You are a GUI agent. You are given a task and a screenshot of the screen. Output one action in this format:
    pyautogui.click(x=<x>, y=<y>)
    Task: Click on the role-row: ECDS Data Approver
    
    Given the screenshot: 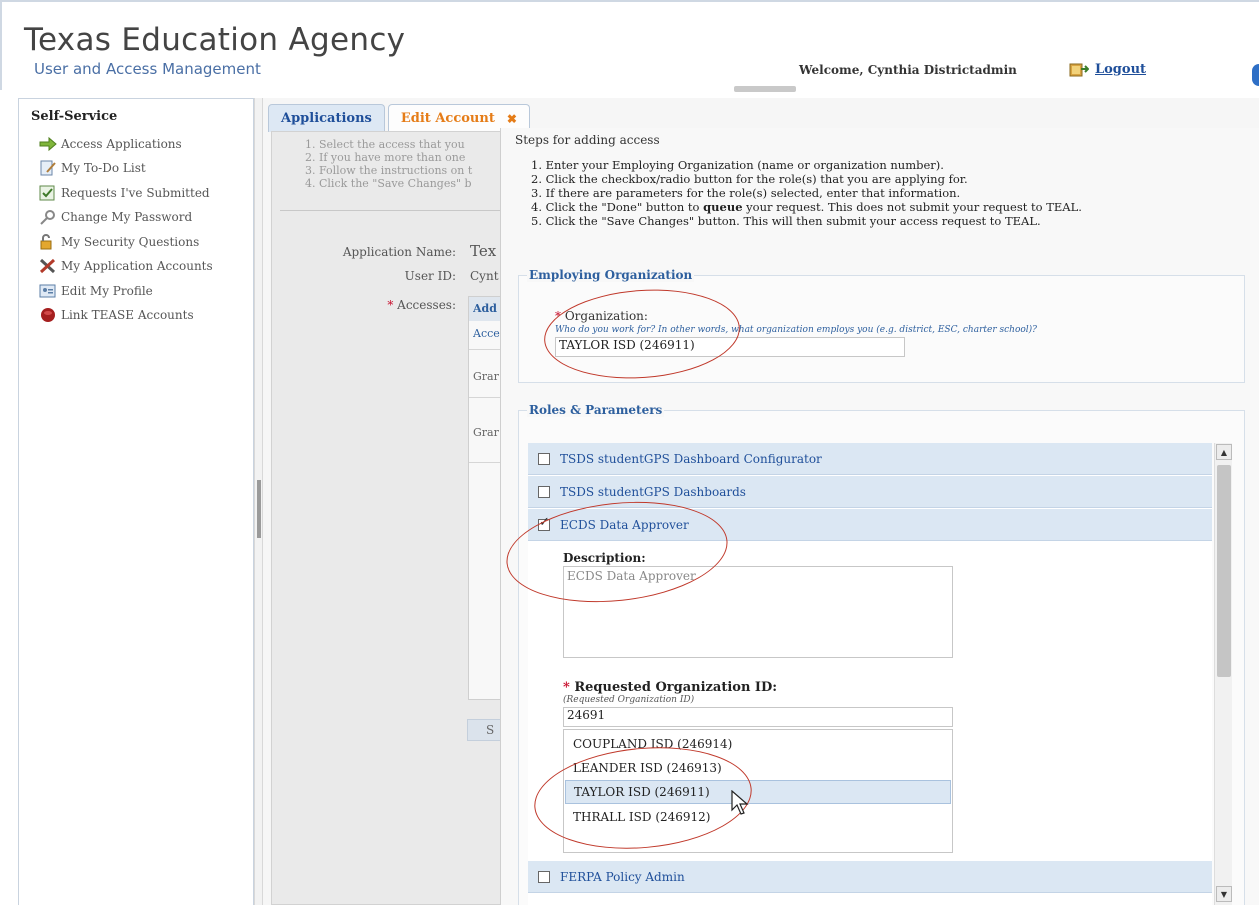 What is the action you would take?
    pyautogui.click(x=870, y=525)
    